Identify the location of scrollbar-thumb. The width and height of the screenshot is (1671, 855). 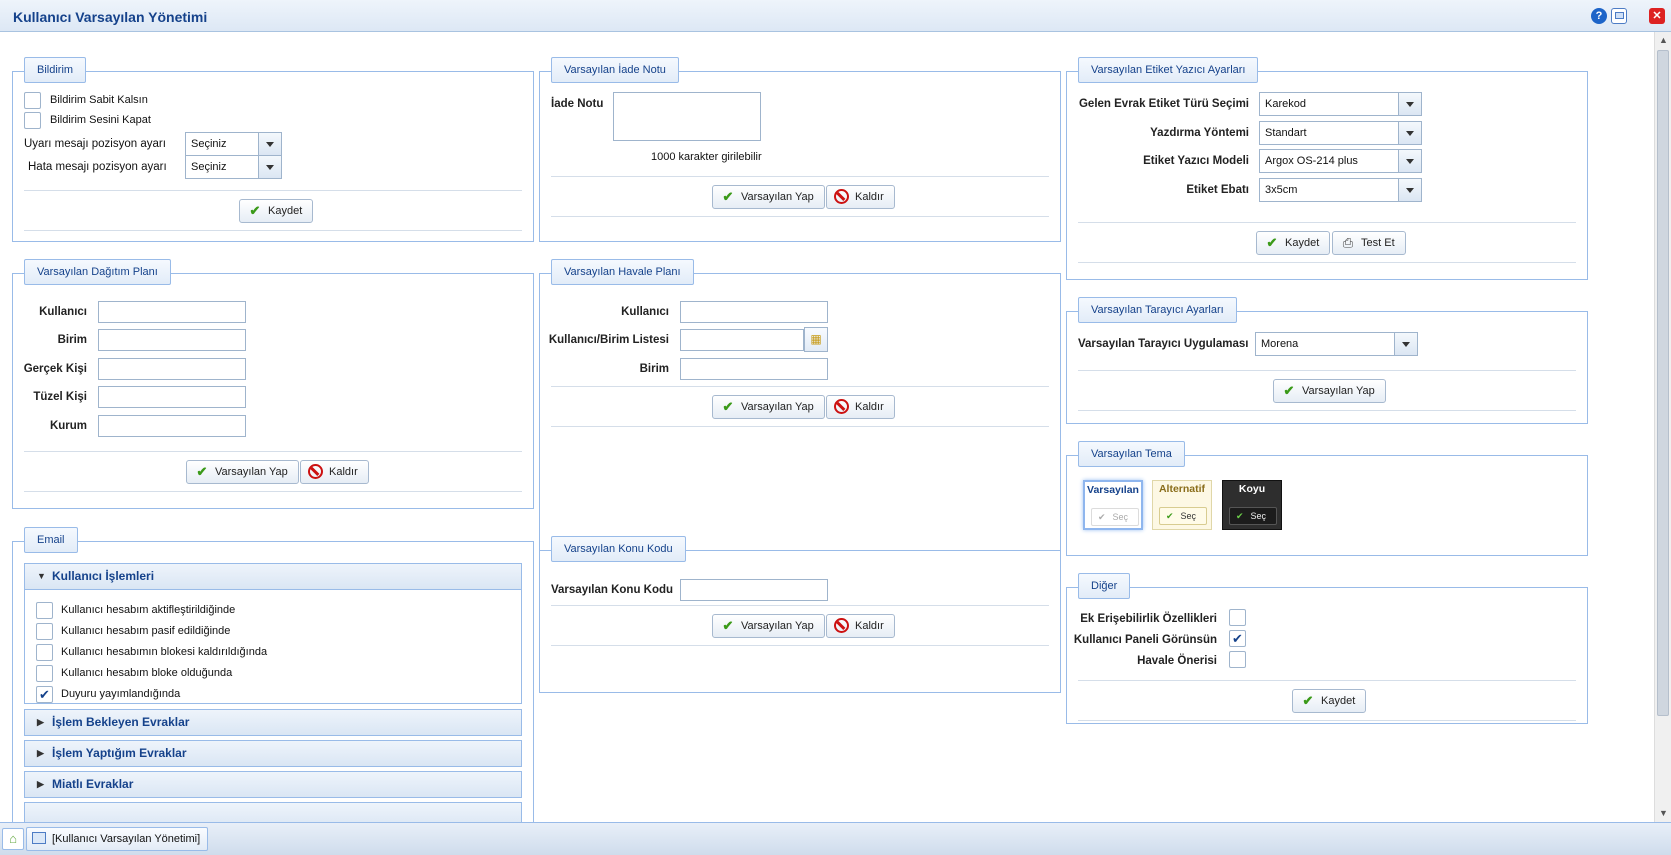
(1663, 383).